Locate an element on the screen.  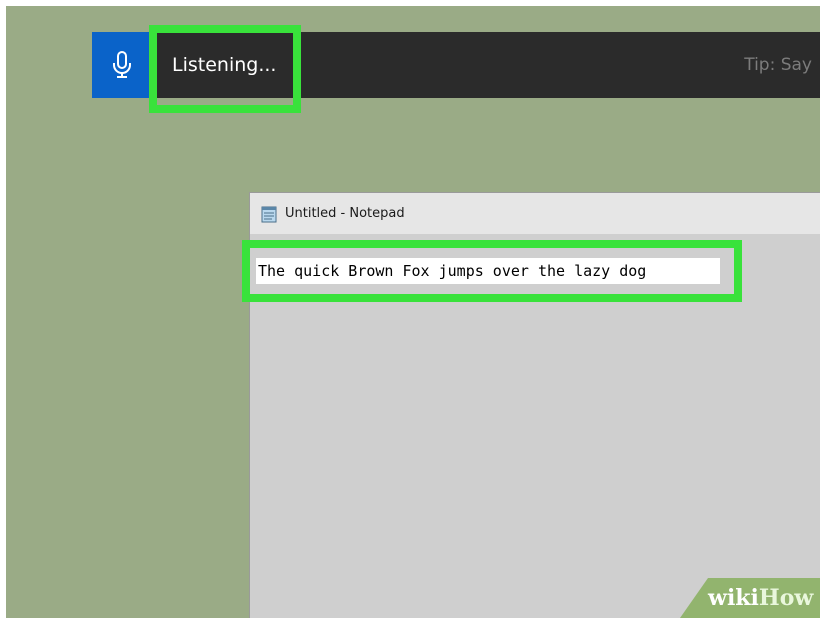
wikihow-watermark: wikiHow is located at coordinates (750, 598).